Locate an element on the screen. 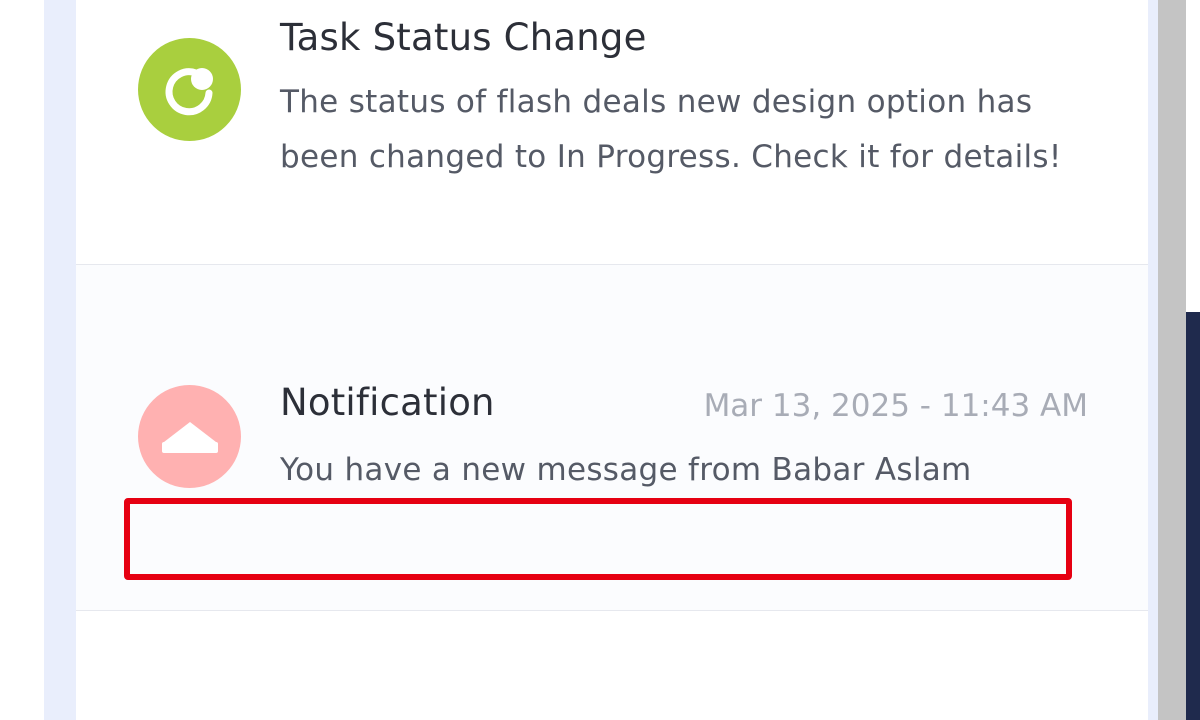  background-edge-dark is located at coordinates (1193, 516).